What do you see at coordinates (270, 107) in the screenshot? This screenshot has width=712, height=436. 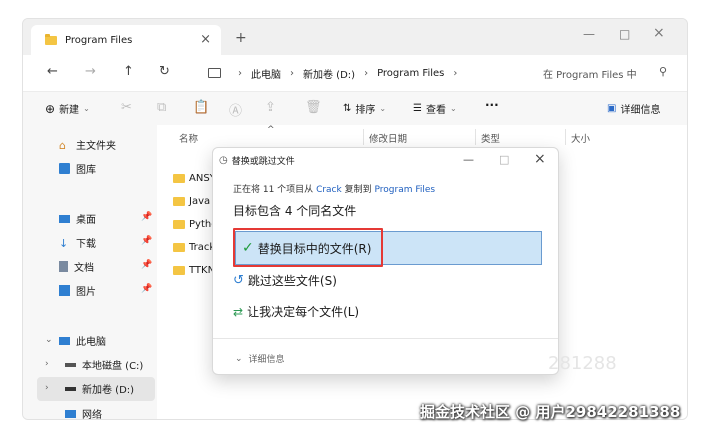 I see `share-icon: ⇪` at bounding box center [270, 107].